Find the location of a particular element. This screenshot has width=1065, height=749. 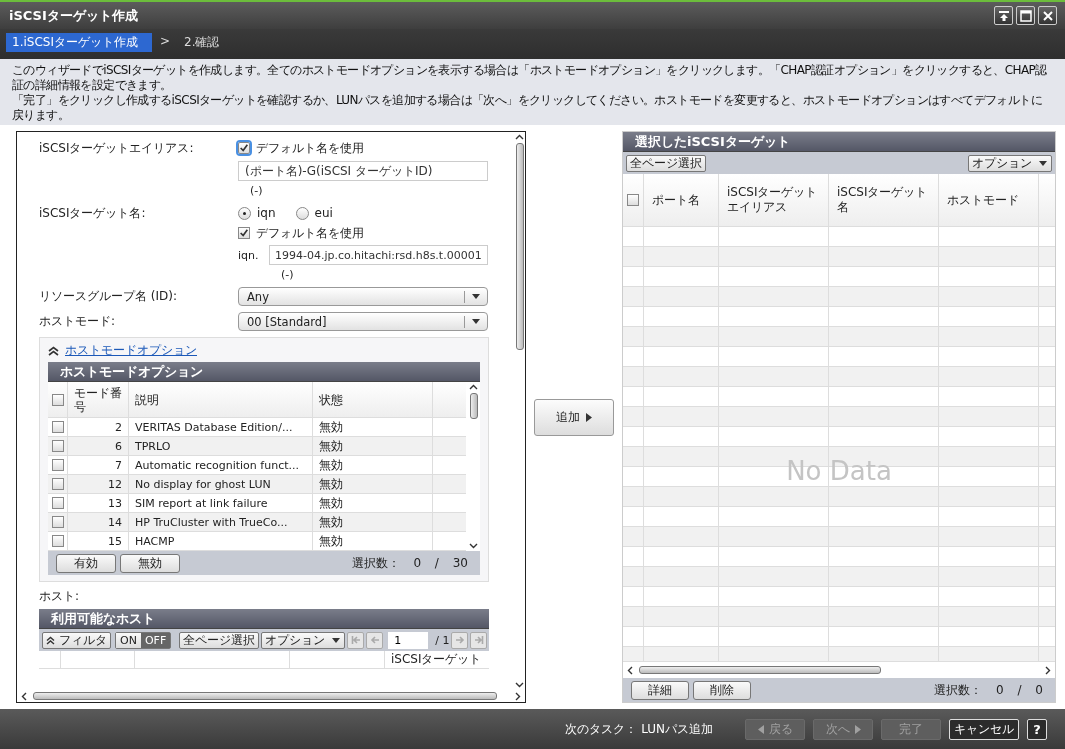

page-input: 1 is located at coordinates (408, 640).